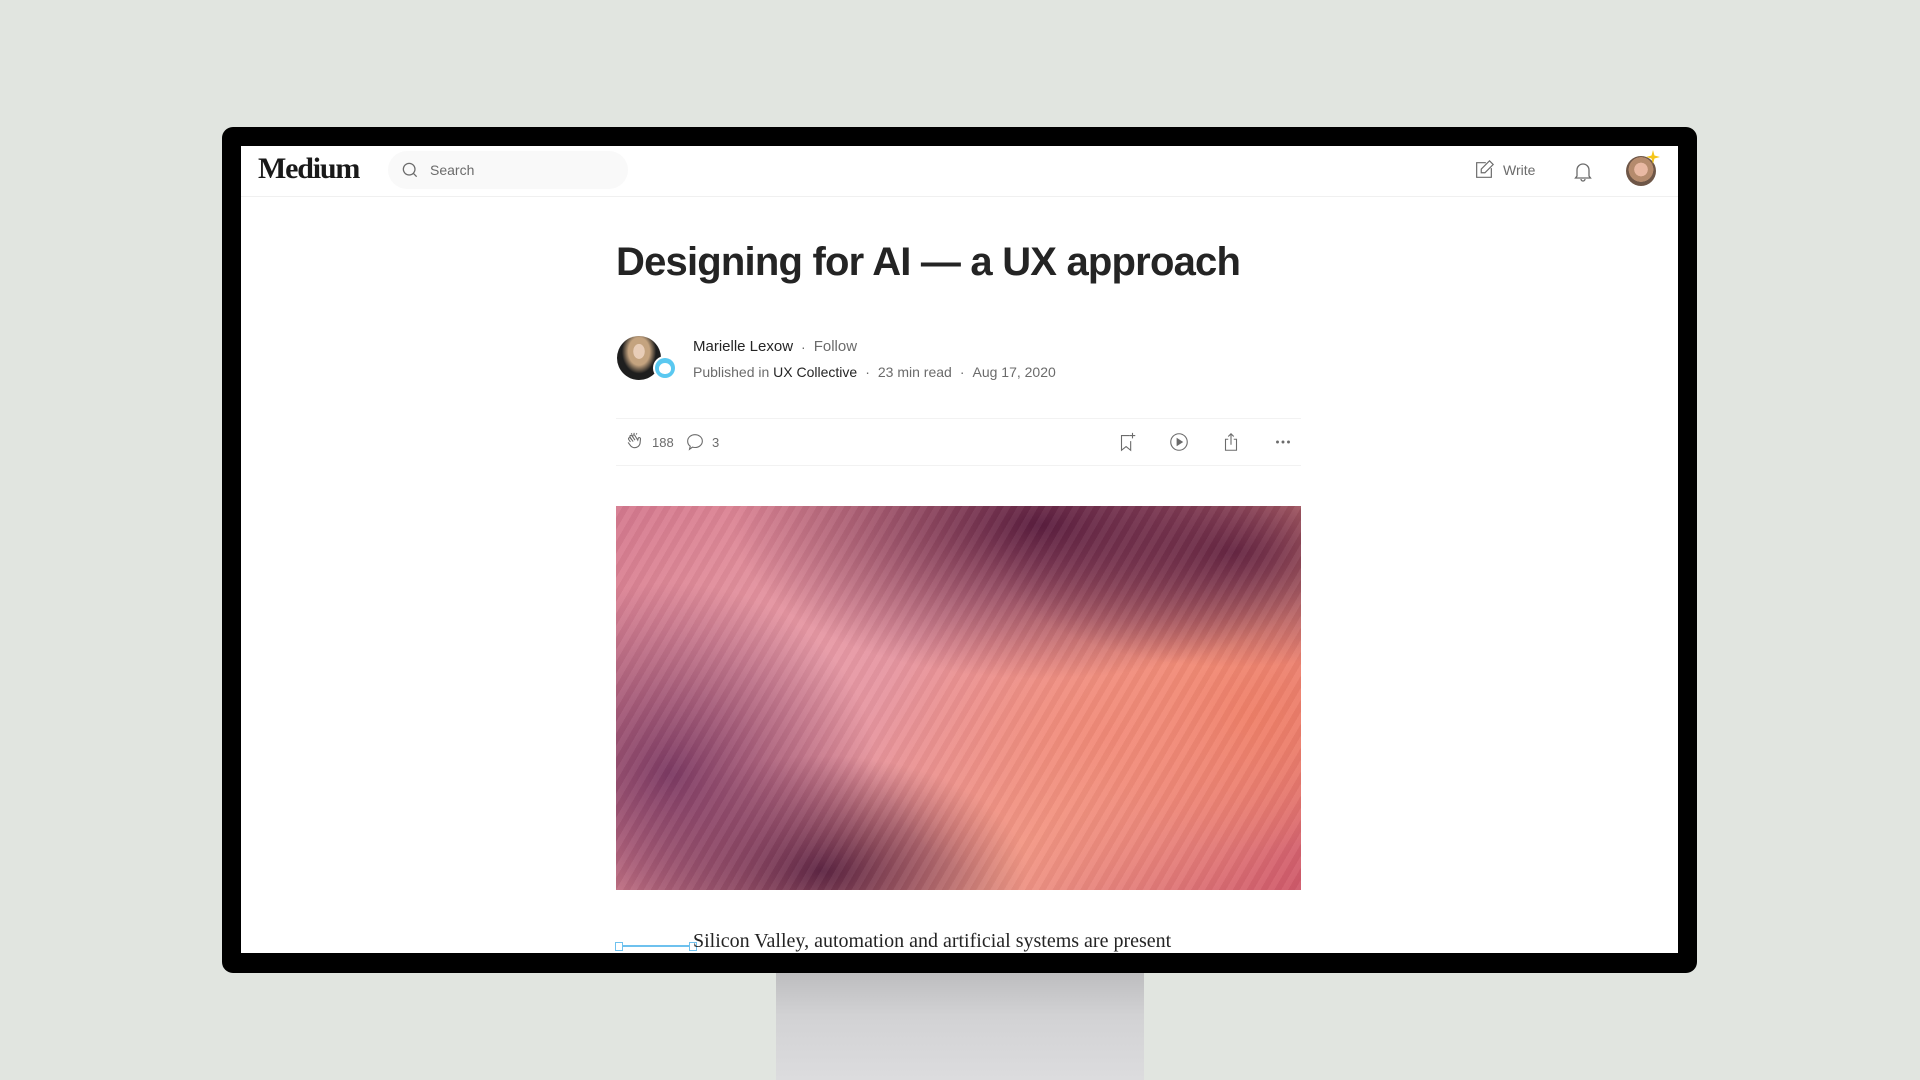 This screenshot has width=1920, height=1080. I want to click on response-count: 3, so click(716, 442).